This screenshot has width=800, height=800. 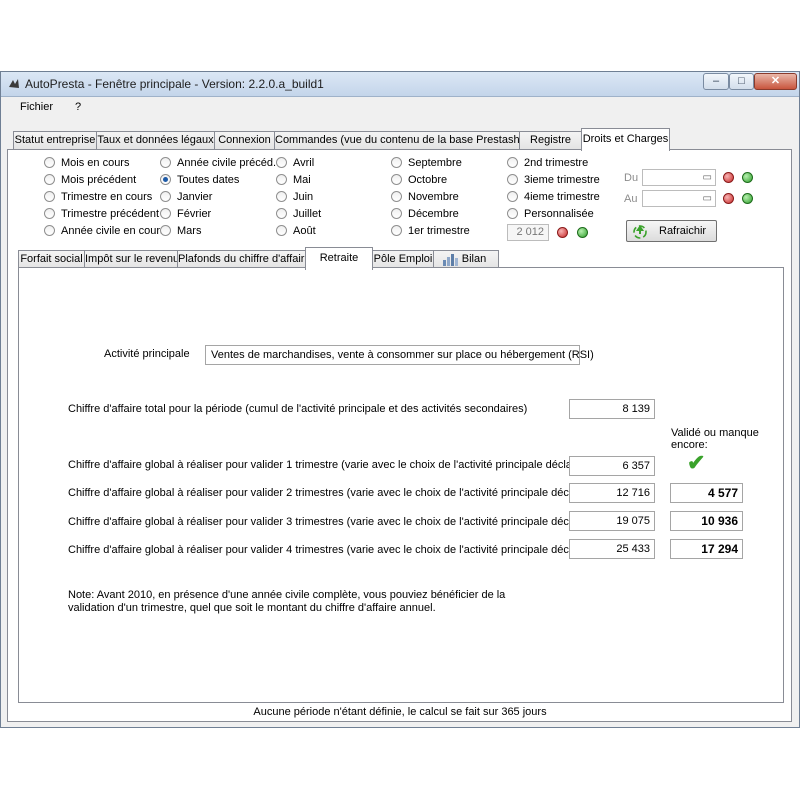 I want to click on radio-septembre: Septembre, so click(x=426, y=163).